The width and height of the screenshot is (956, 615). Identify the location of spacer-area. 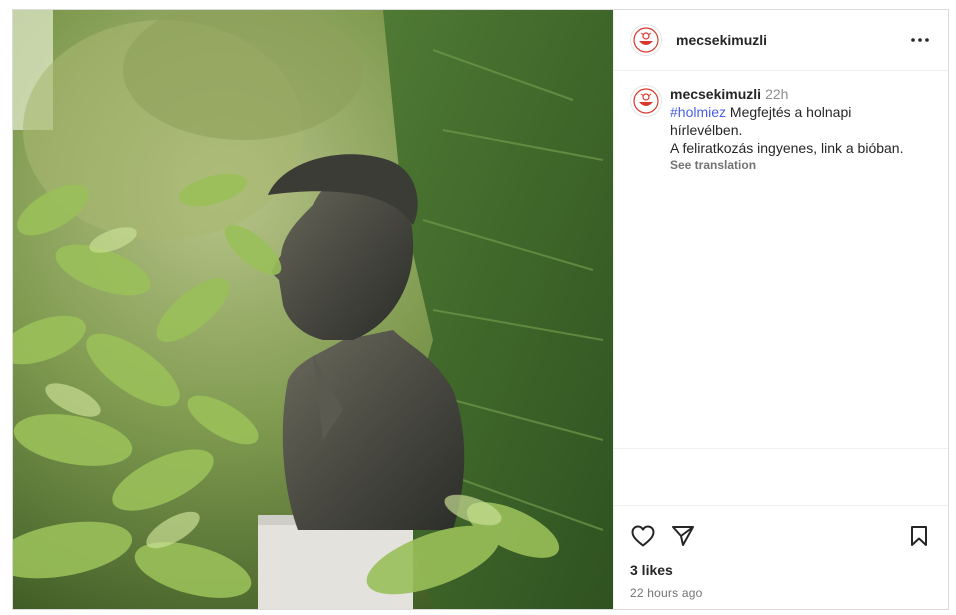
(781, 477).